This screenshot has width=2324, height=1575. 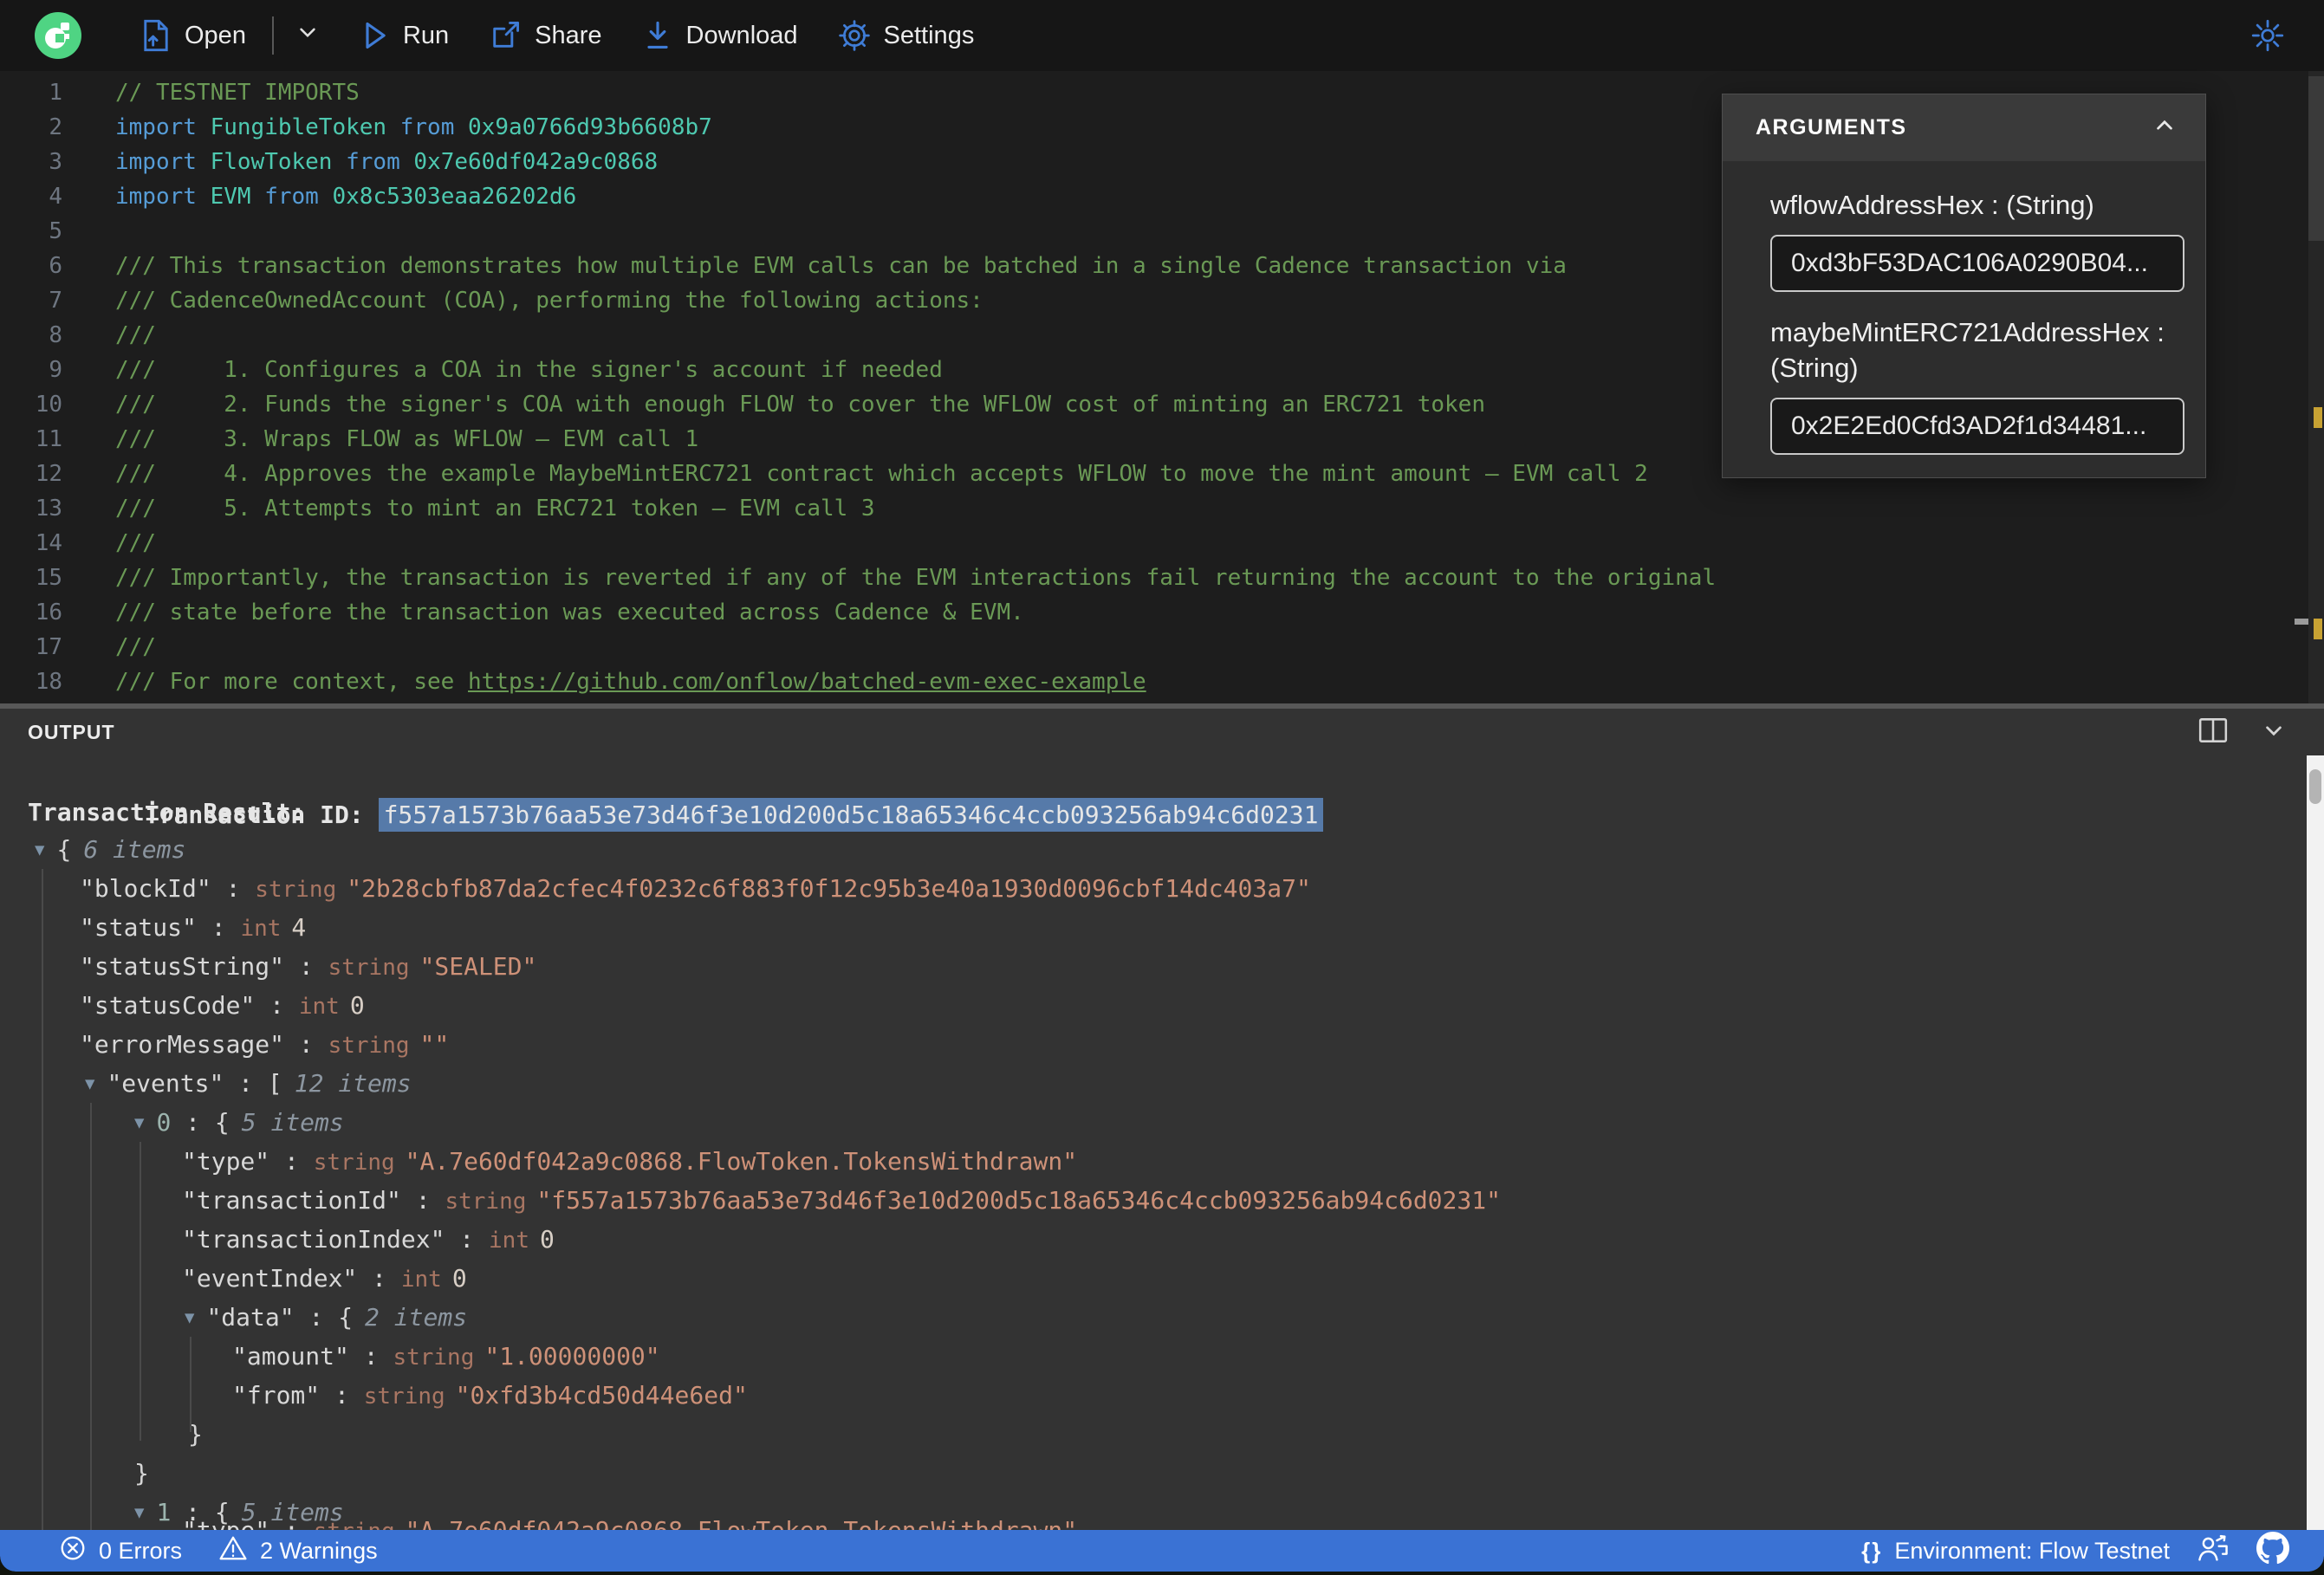 I want to click on json-brace: [, so click(x=274, y=1083).